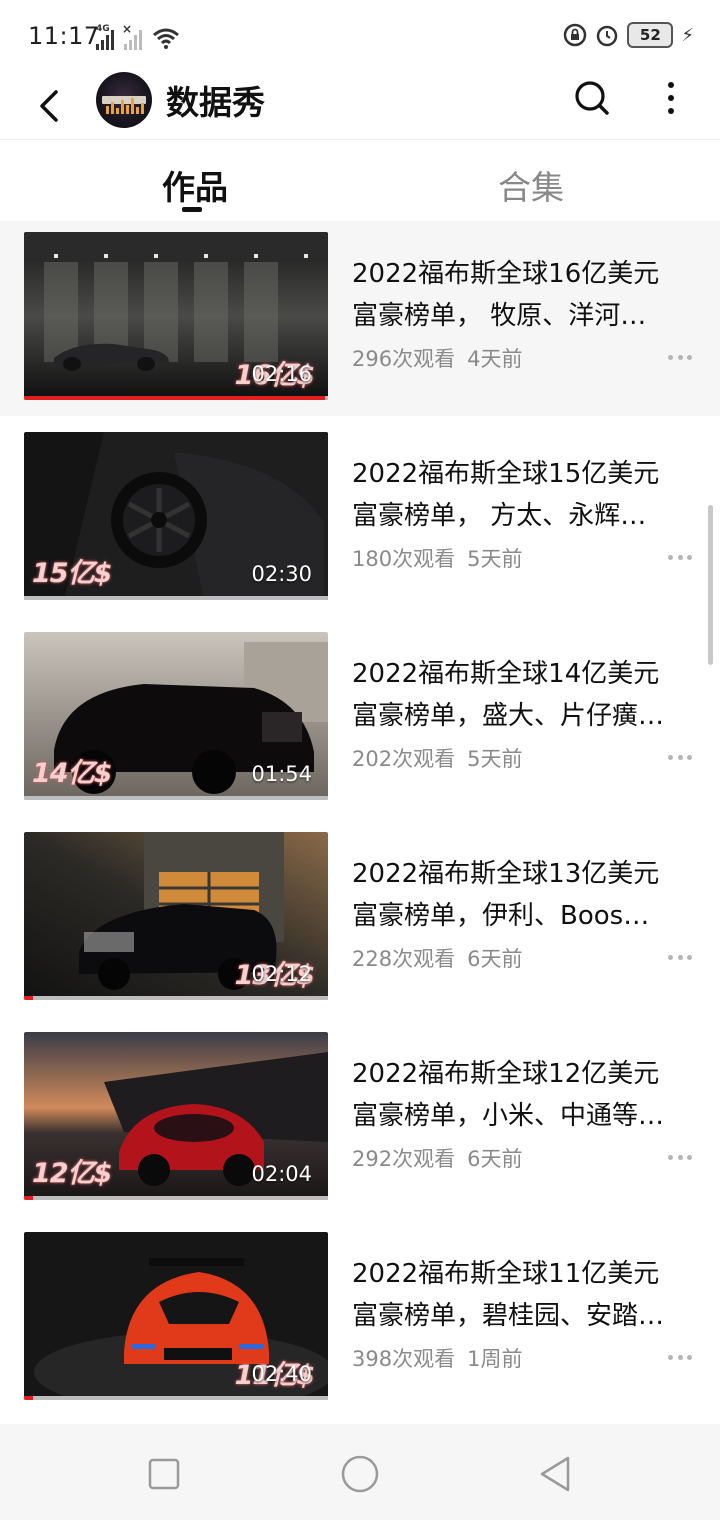 This screenshot has height=1520, width=720. I want to click on view-count: 202次观看, so click(404, 759).